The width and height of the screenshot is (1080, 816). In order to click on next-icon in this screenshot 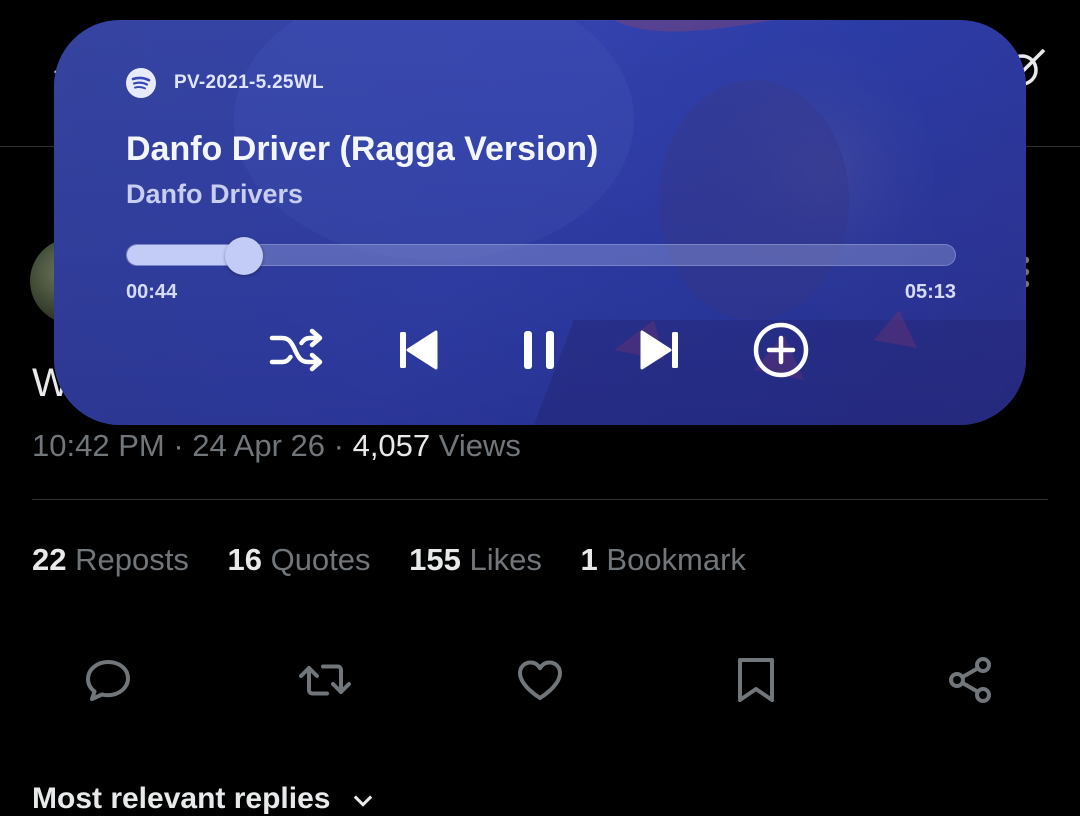, I will do `click(659, 350)`.